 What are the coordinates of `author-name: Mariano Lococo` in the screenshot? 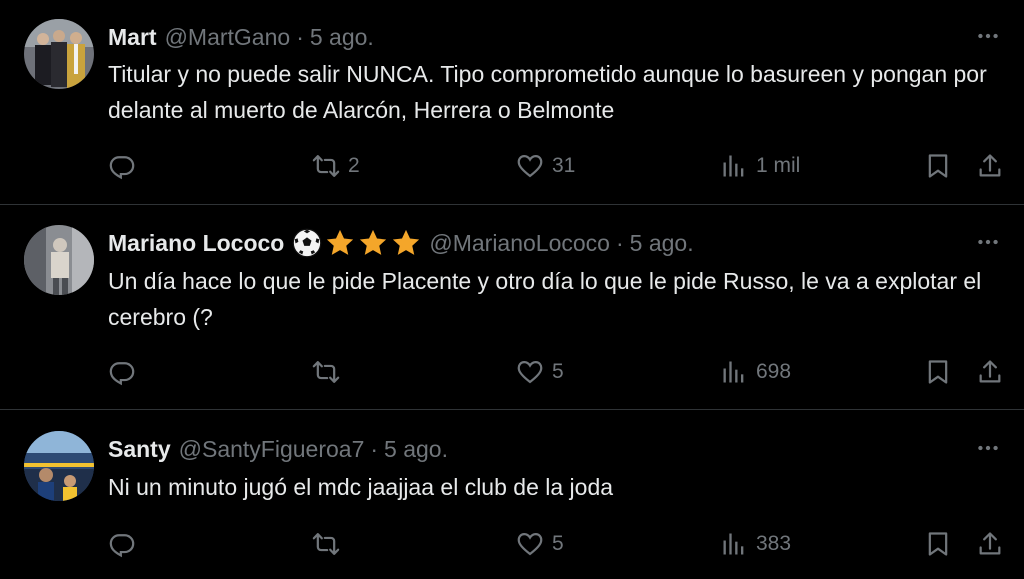 It's located at (196, 243).